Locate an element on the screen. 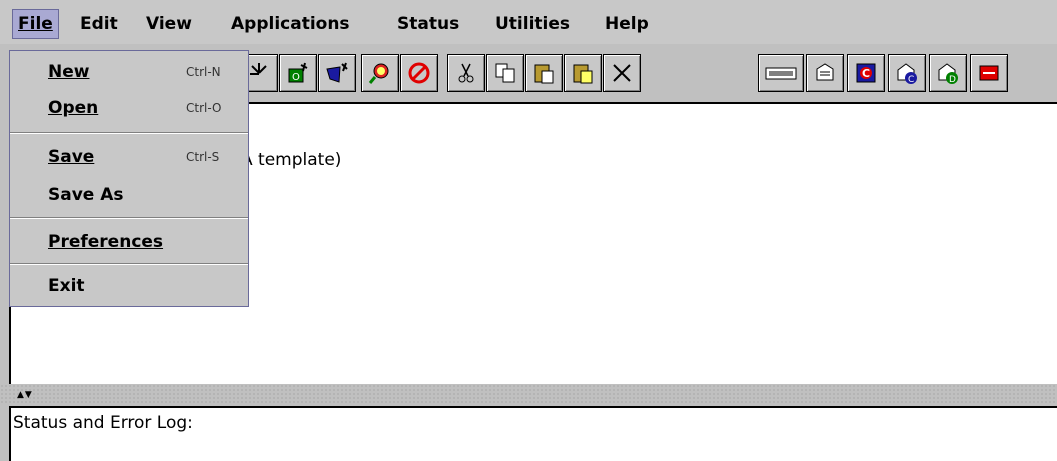  paste-special-icon is located at coordinates (583, 74).